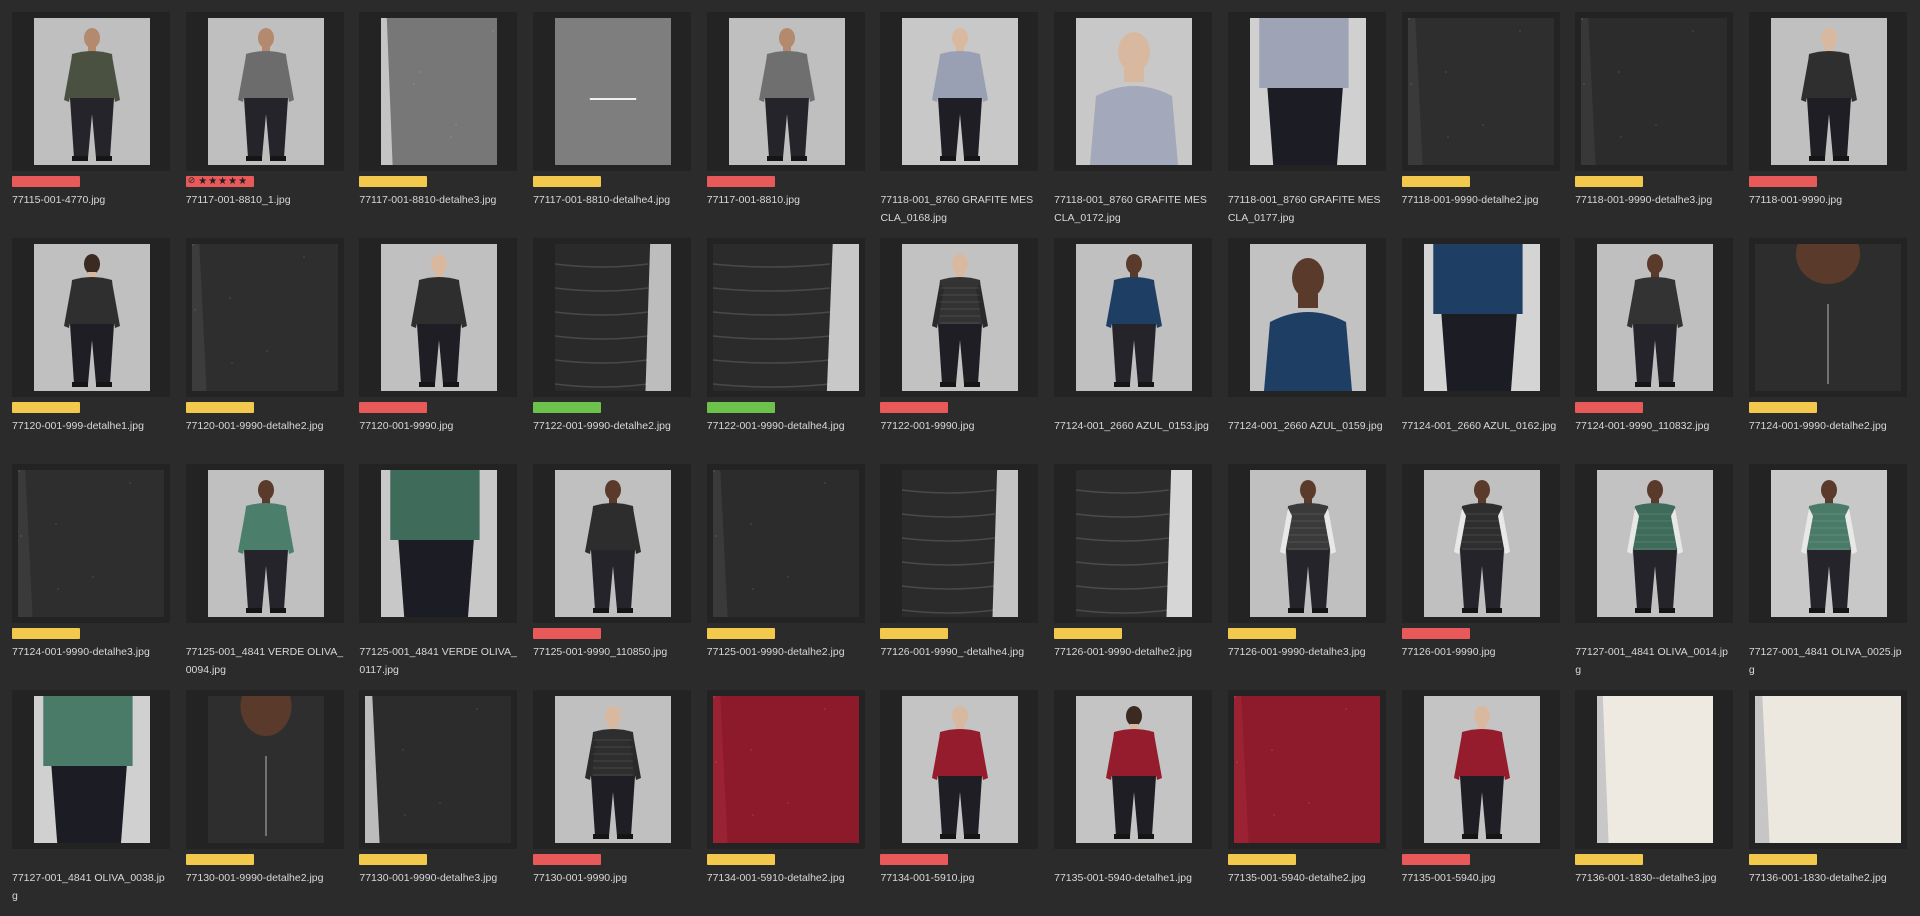 The height and width of the screenshot is (916, 1920). I want to click on thumbnail-cell: 77134-001-5910.jpg, so click(959, 803).